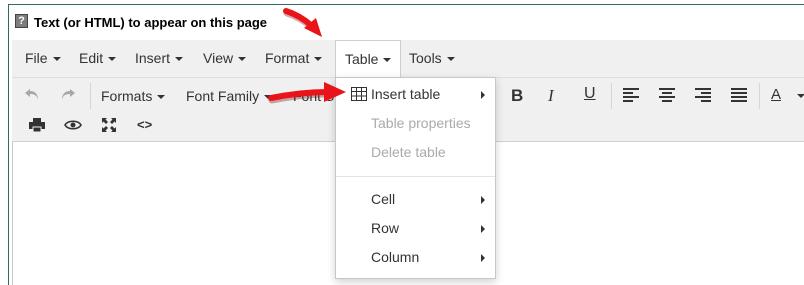 This screenshot has width=804, height=285. What do you see at coordinates (776, 94) in the screenshot?
I see `text-color-icon: A` at bounding box center [776, 94].